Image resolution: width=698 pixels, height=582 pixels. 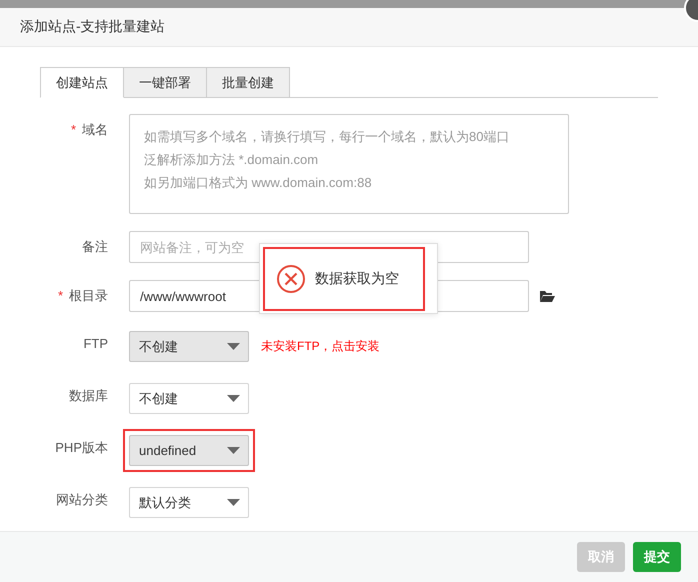 I want to click on field-label: PHP版本, so click(x=81, y=448).